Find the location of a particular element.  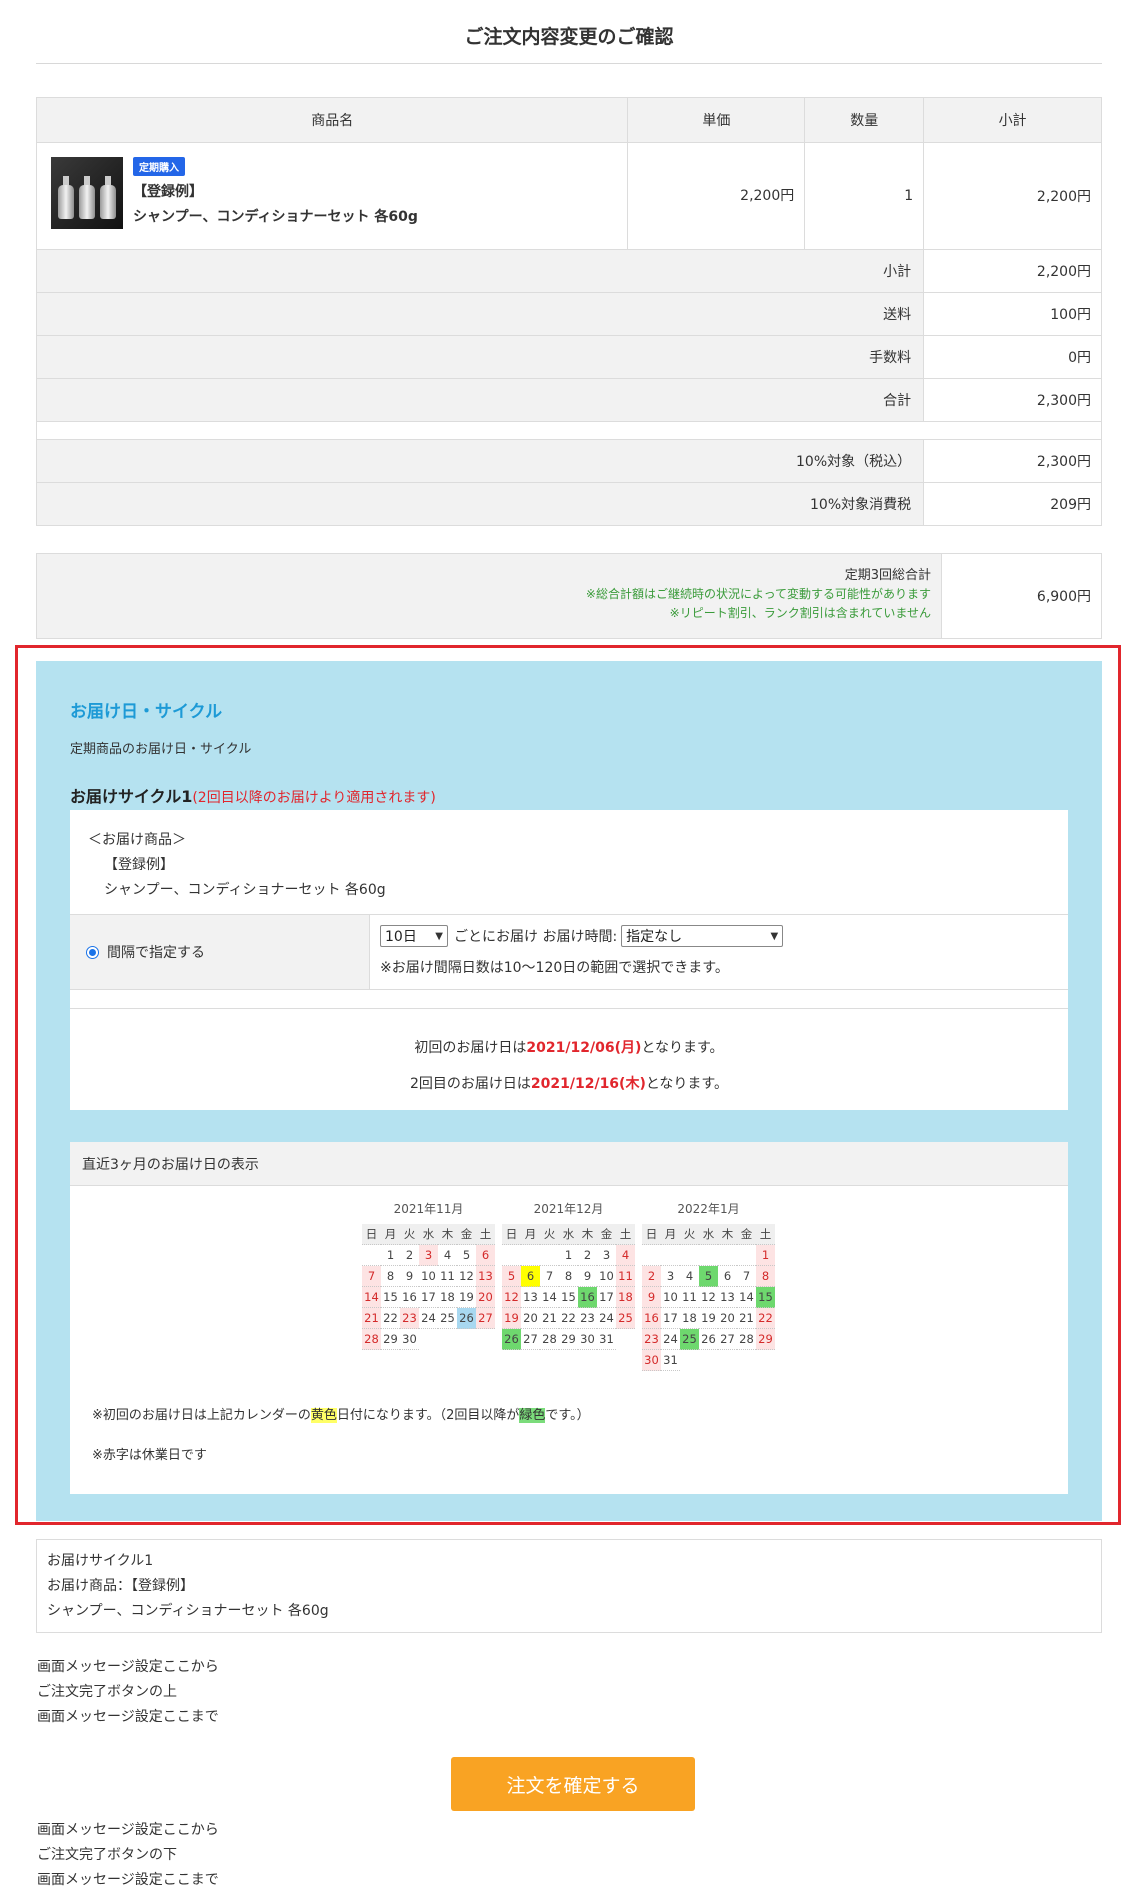

weekday-label: 土 is located at coordinates (485, 1234).